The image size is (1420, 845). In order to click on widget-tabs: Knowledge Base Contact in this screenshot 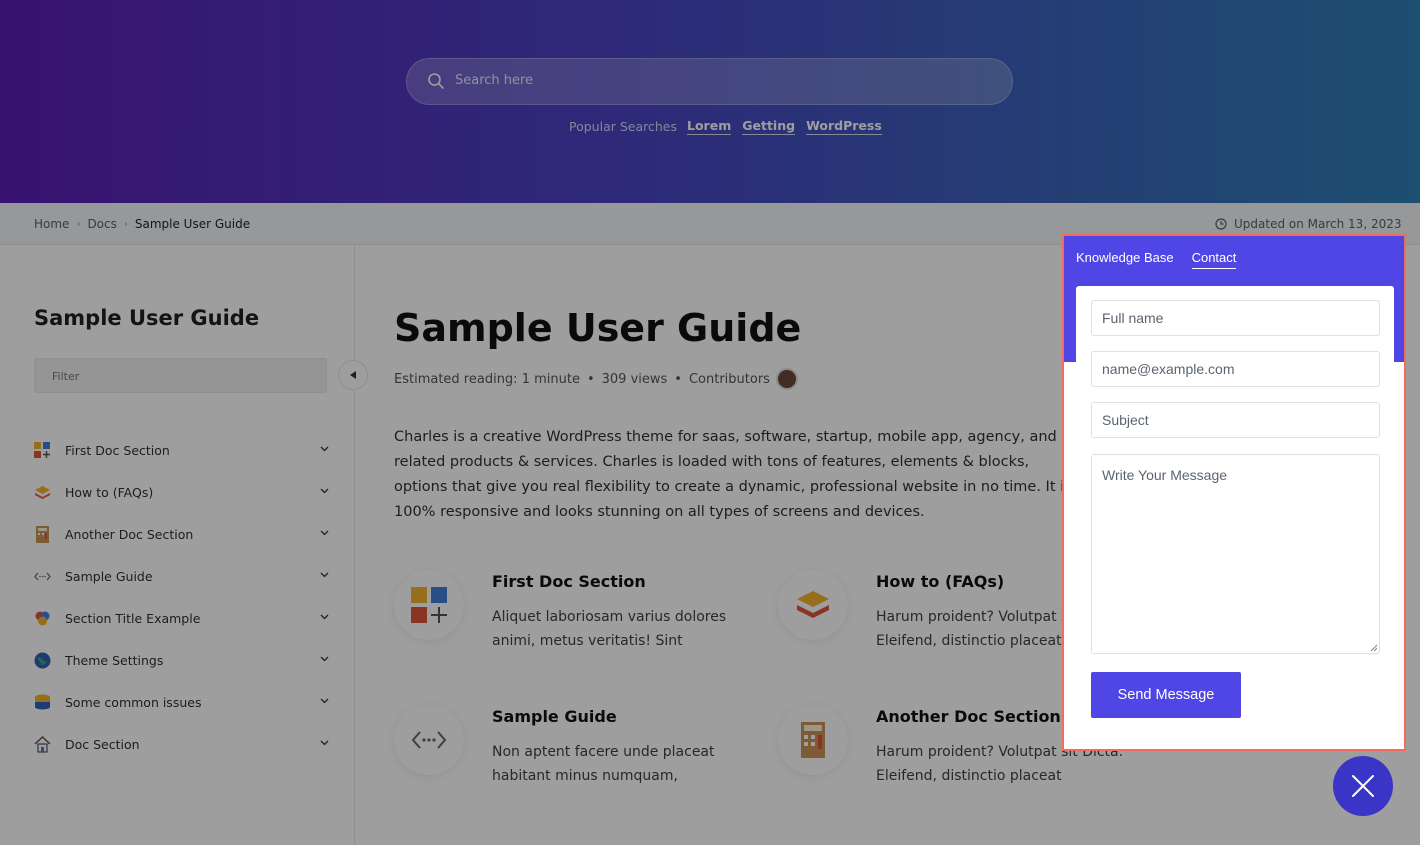, I will do `click(1165, 259)`.